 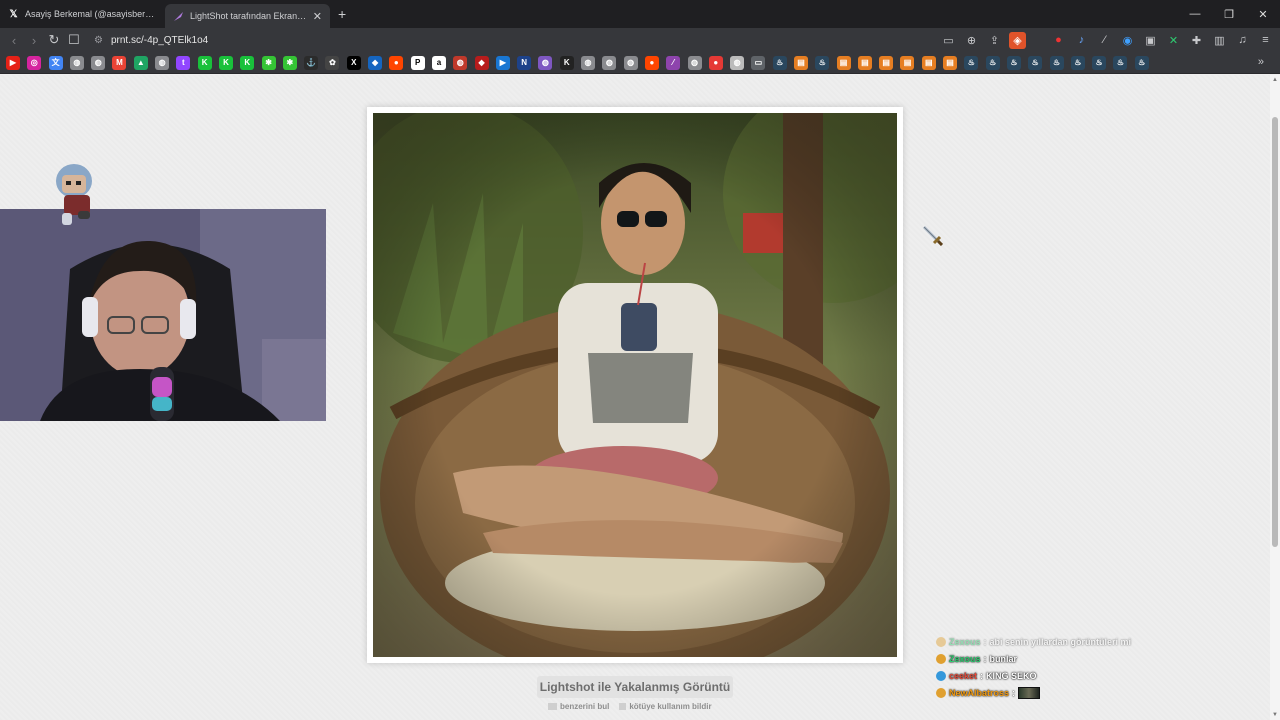 I want to click on bookmark-page-icon: ☐, so click(x=74, y=40).